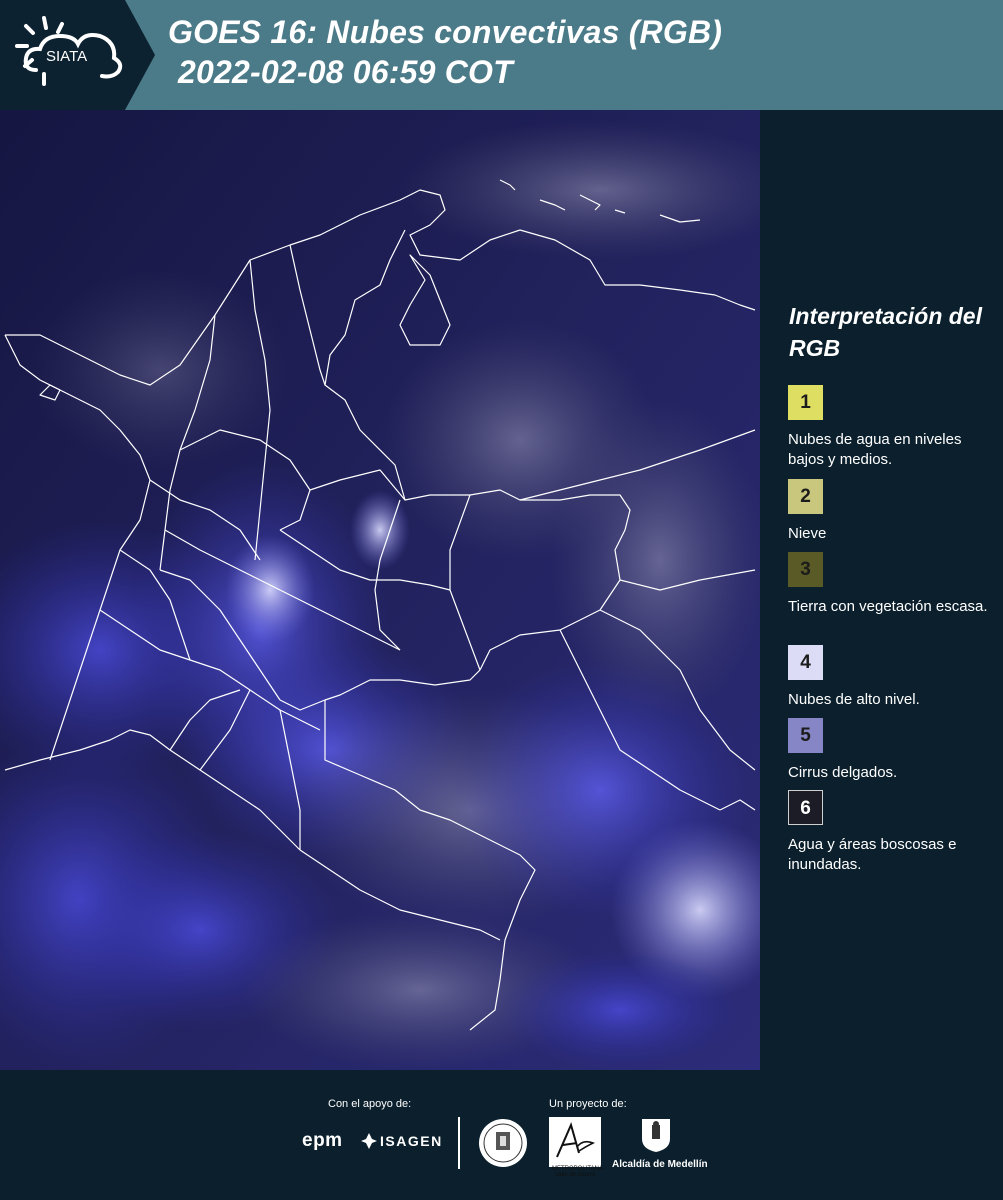 The image size is (1003, 1200). I want to click on isagen-text: ISAGEN, so click(411, 1141).